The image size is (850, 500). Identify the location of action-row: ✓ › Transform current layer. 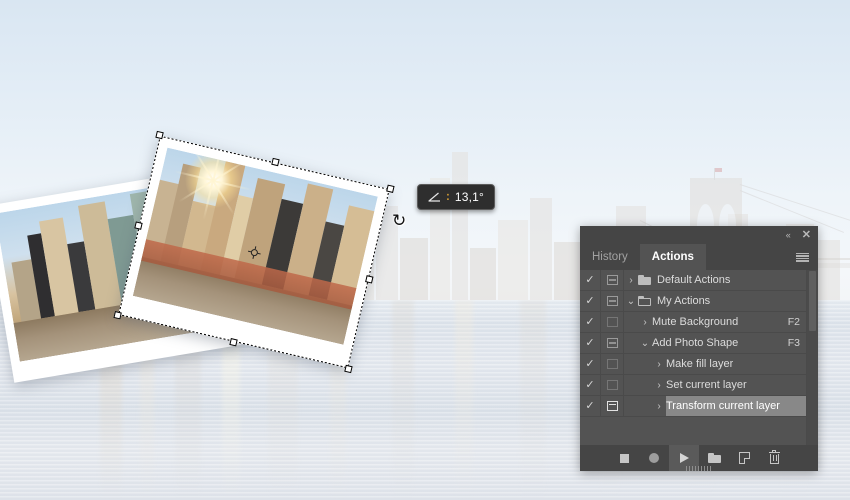
(693, 406).